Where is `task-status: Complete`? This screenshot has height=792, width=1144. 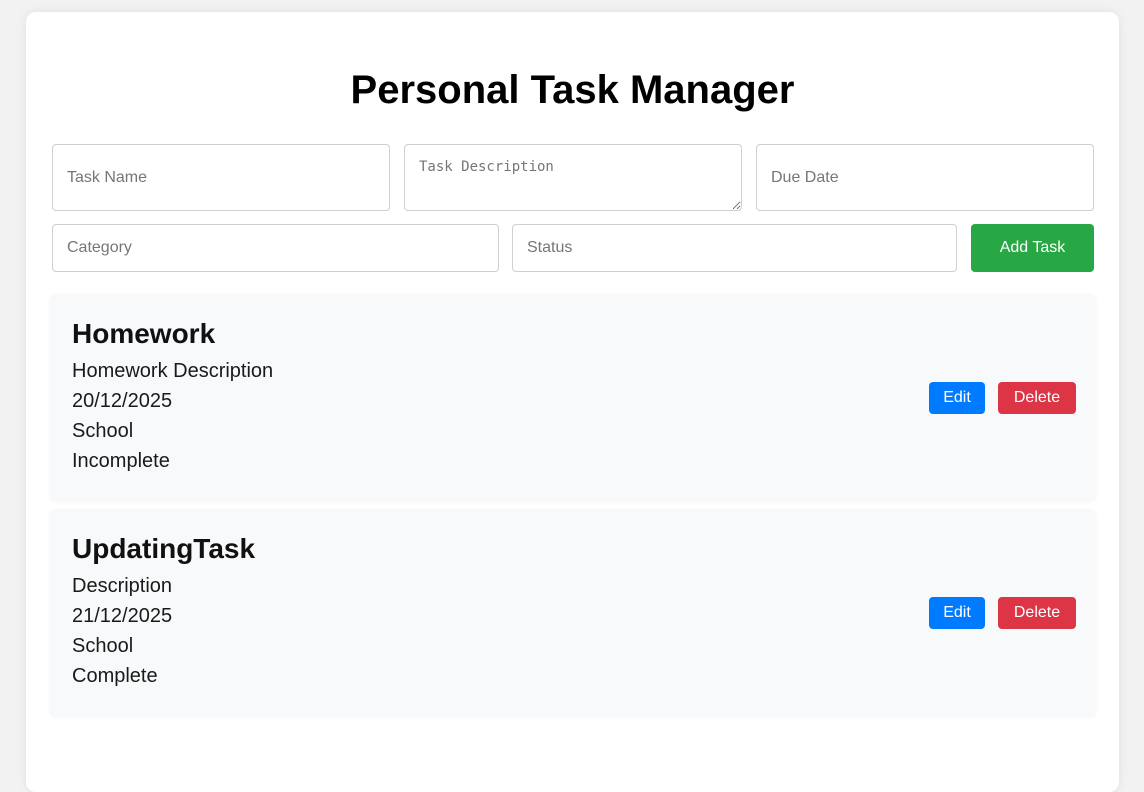
task-status: Complete is located at coordinates (115, 676).